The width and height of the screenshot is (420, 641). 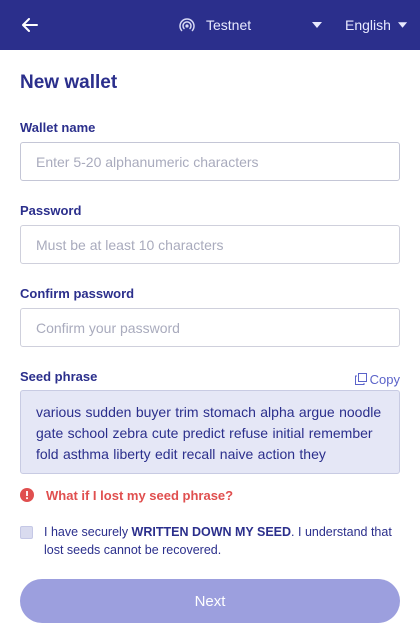 What do you see at coordinates (211, 532) in the screenshot?
I see `ack-emphasis: WRITTEN DOWN MY SEED` at bounding box center [211, 532].